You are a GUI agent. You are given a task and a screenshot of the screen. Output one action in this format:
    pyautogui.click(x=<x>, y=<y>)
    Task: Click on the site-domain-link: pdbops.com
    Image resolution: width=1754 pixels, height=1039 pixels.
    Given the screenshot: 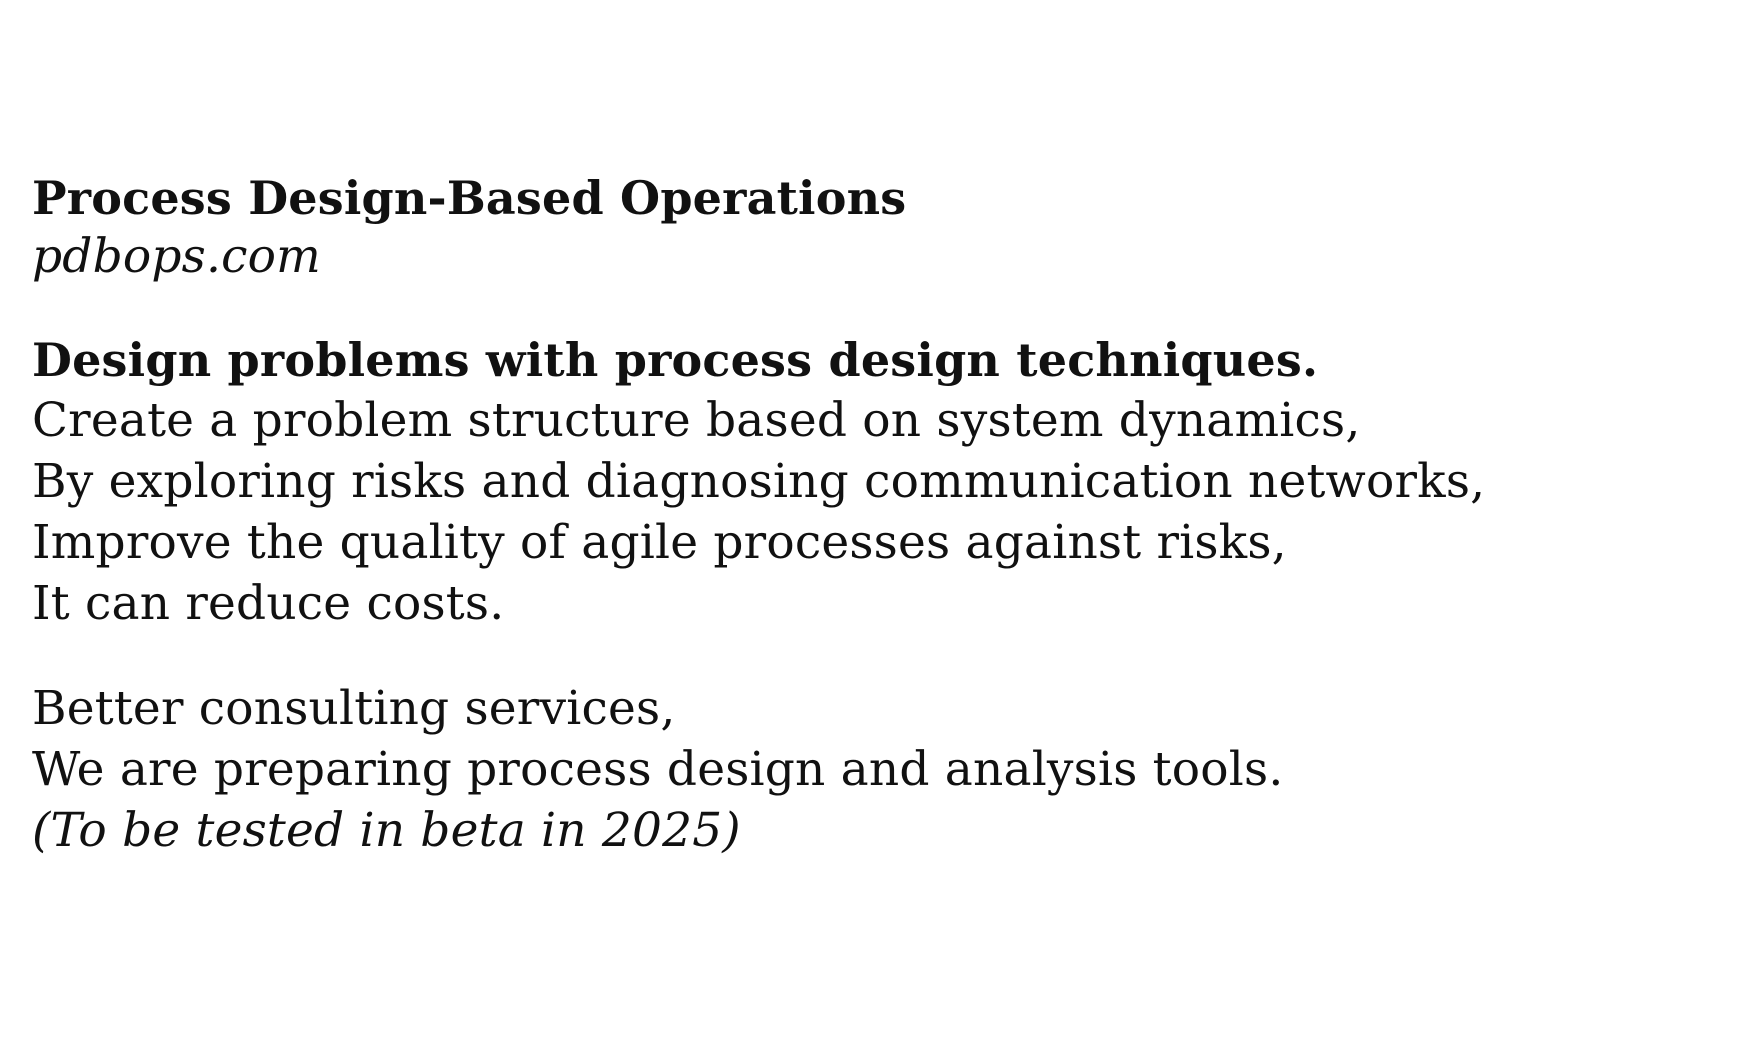 What is the action you would take?
    pyautogui.click(x=872, y=257)
    